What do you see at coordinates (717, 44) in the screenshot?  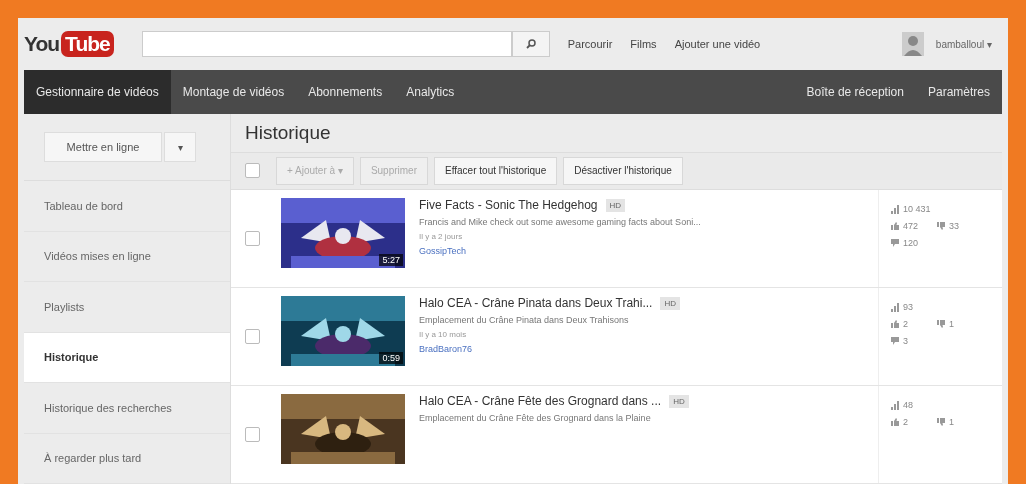 I see `header-link: Ajouter une vidéo` at bounding box center [717, 44].